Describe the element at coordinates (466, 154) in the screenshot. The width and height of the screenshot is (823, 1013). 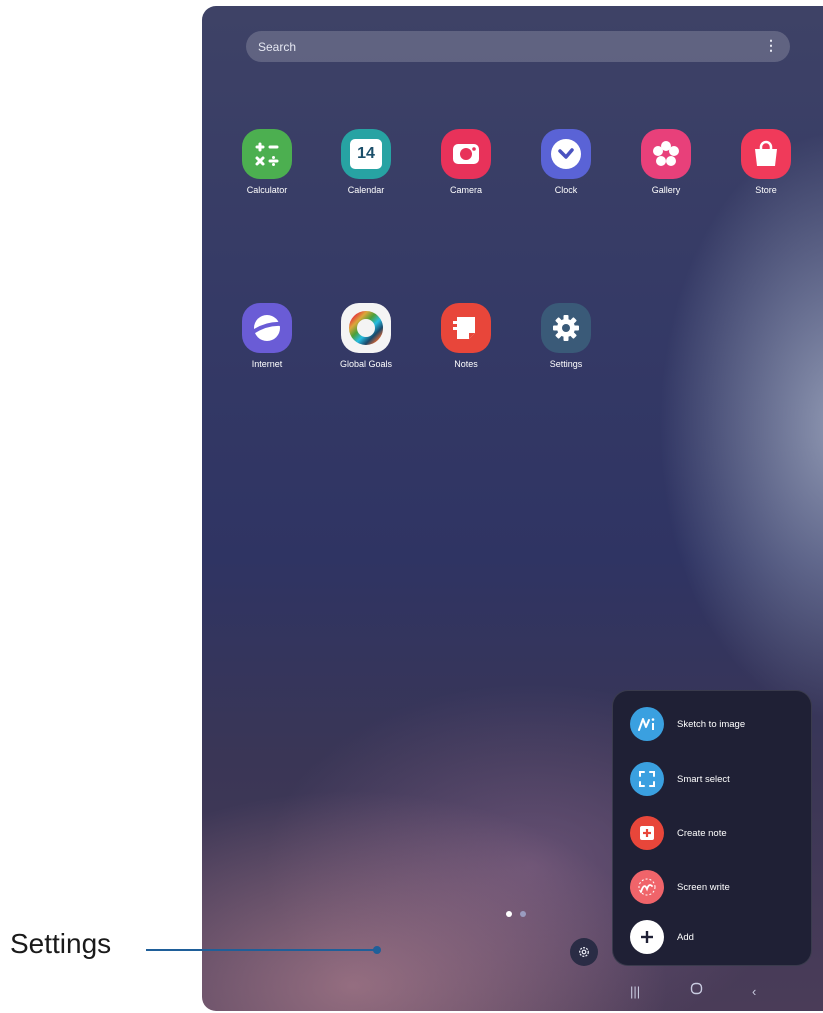
I see `camera-icon` at that location.